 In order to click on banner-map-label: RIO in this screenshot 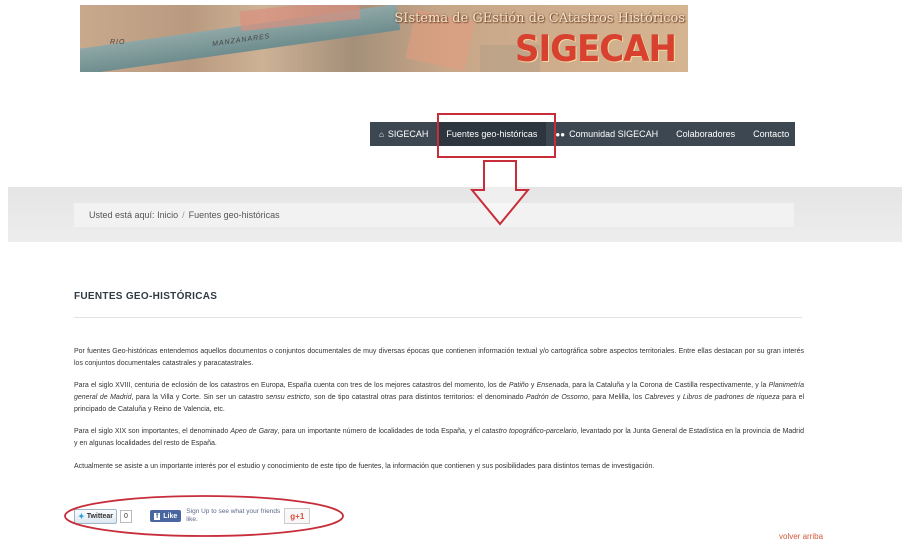, I will do `click(118, 42)`.